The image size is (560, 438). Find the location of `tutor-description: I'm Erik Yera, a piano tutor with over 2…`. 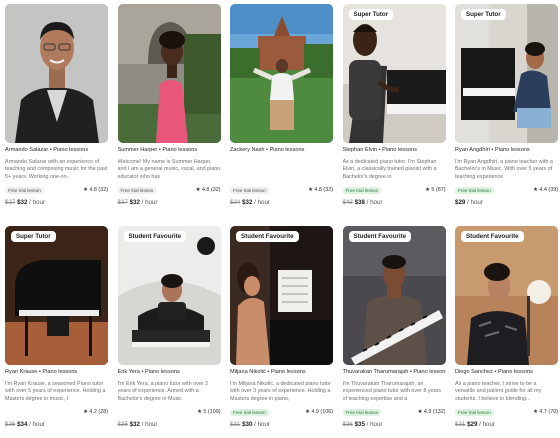

tutor-description: I'm Erik Yera, a piano tutor with over 2… is located at coordinates (163, 391).